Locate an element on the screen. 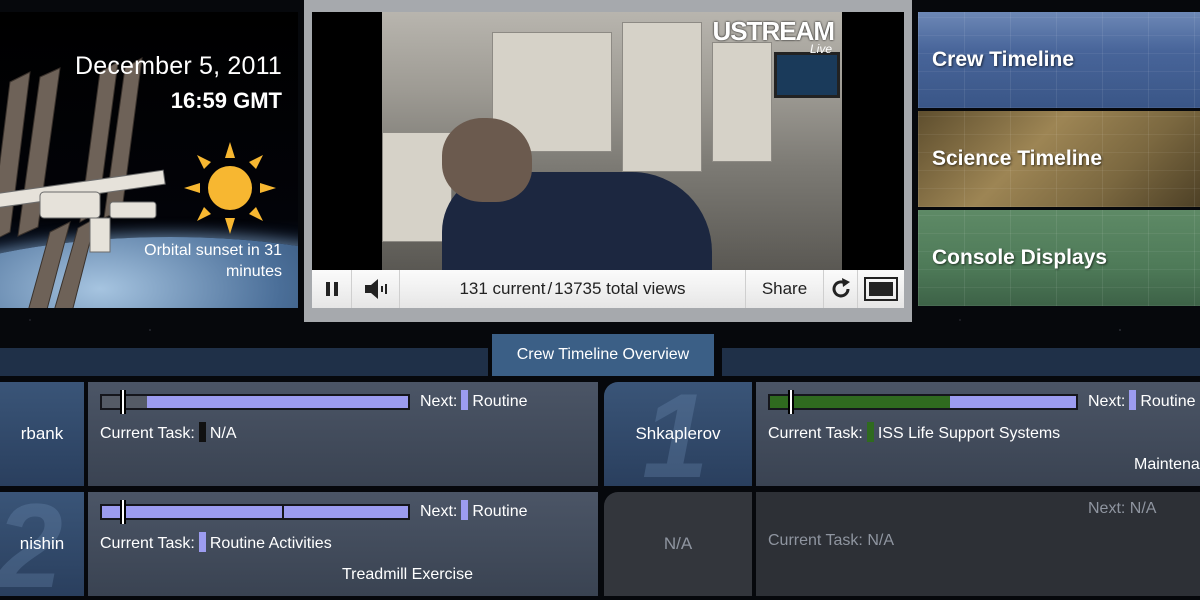 The height and width of the screenshot is (600, 1200). current-task: Current Task: ISS Life Support Systems is located at coordinates (914, 432).